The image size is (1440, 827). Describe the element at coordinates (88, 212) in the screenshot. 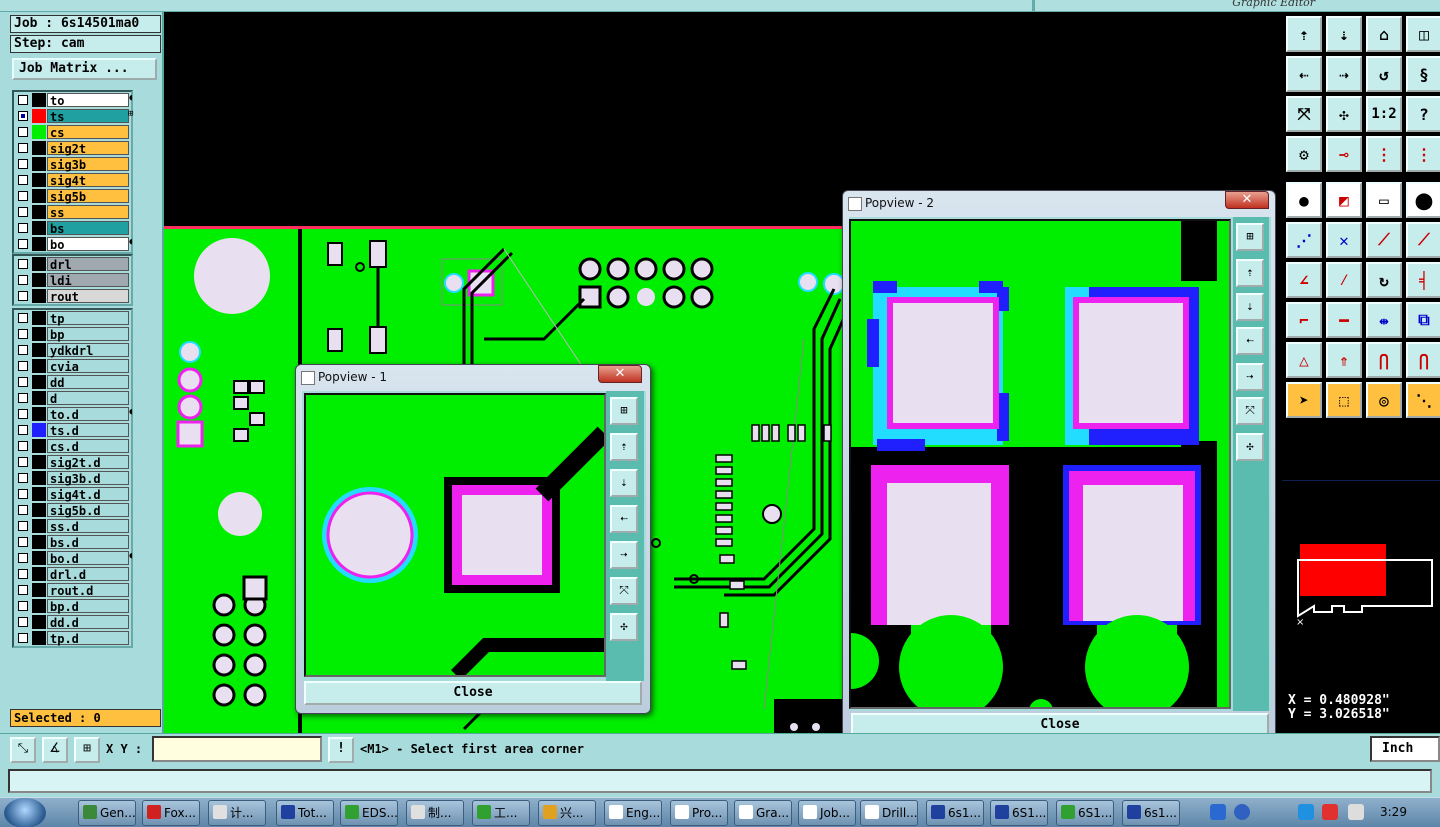

I see `layer-name: ss` at that location.